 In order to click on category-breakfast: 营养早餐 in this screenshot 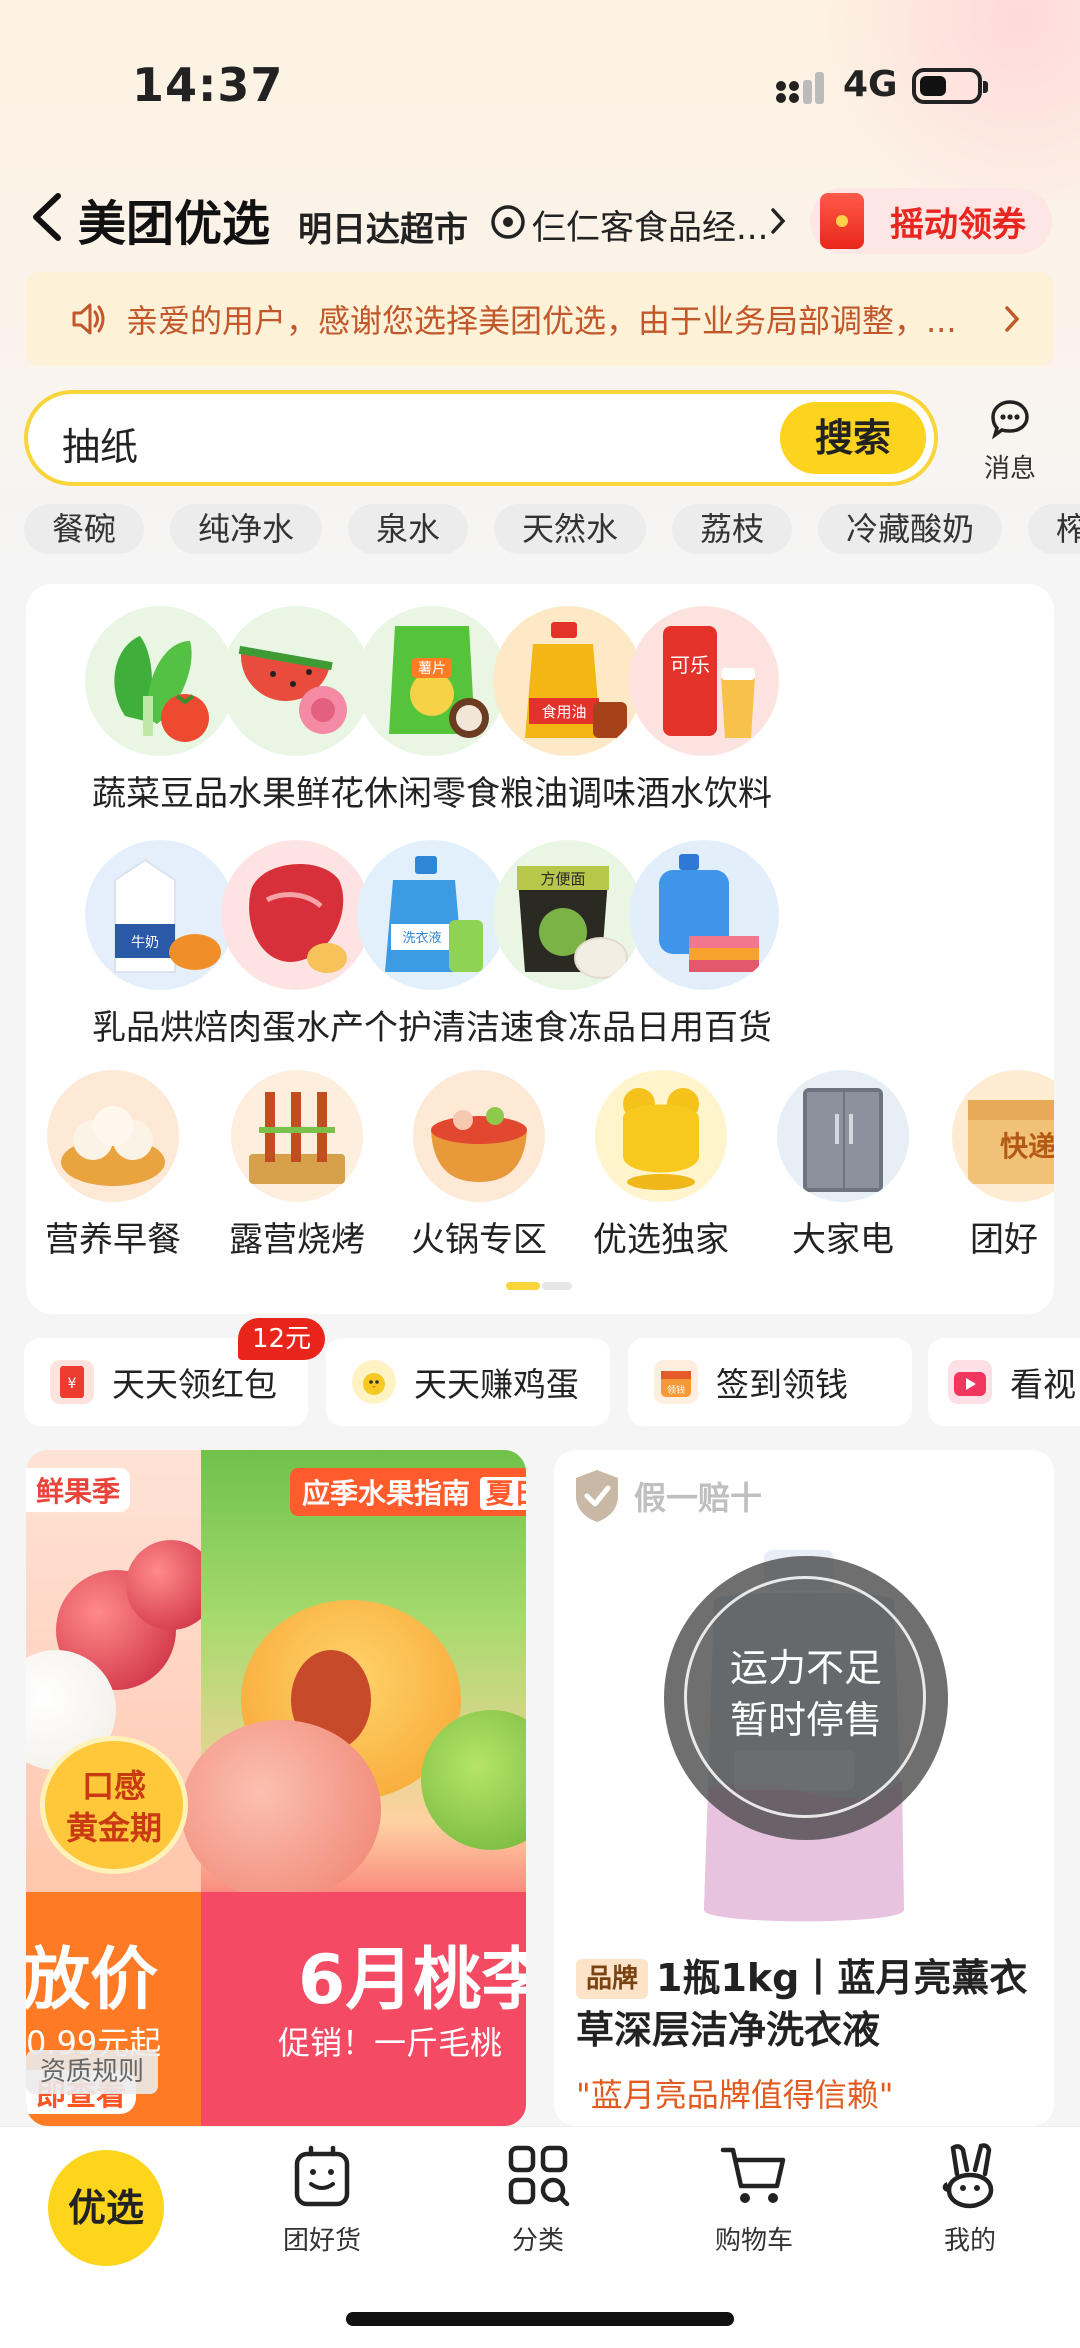, I will do `click(113, 1165)`.